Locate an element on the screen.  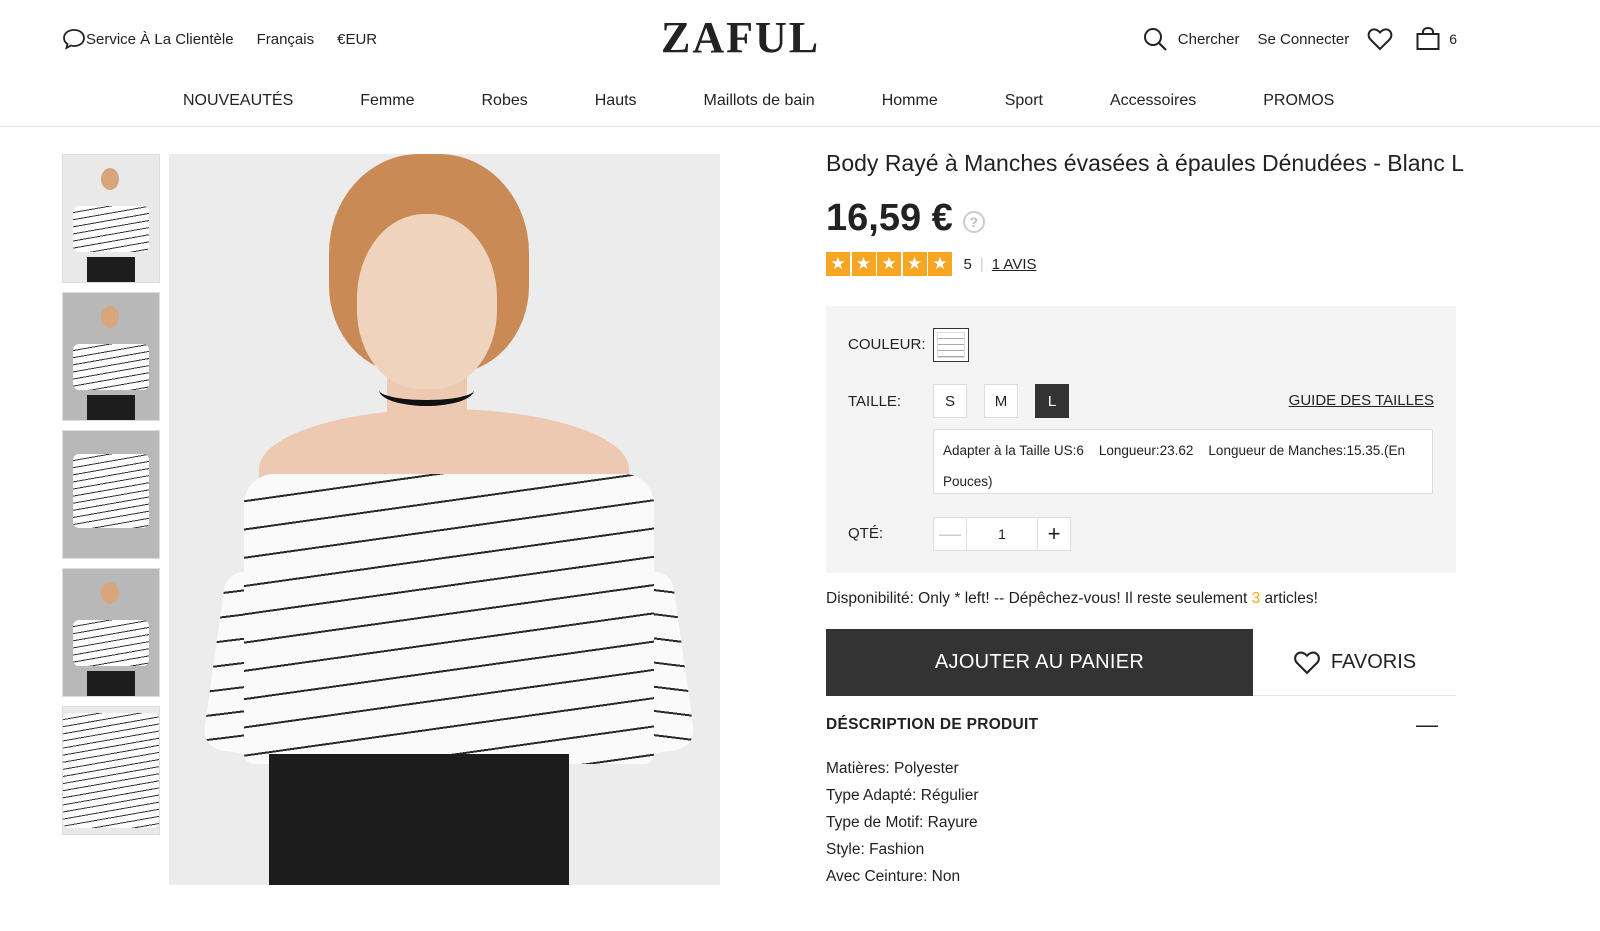
currency-label: €EUR is located at coordinates (357, 39).